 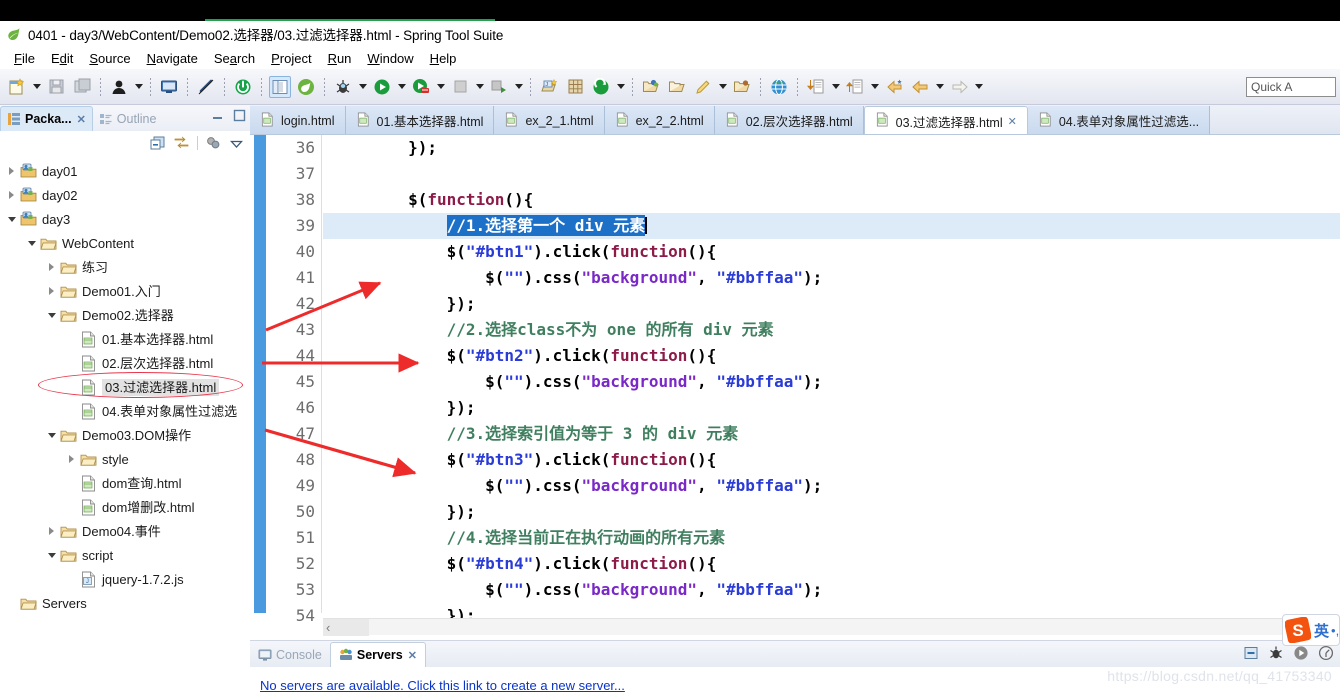 I want to click on code-line: $("#btn4").click(function(){, so click(x=831, y=564).